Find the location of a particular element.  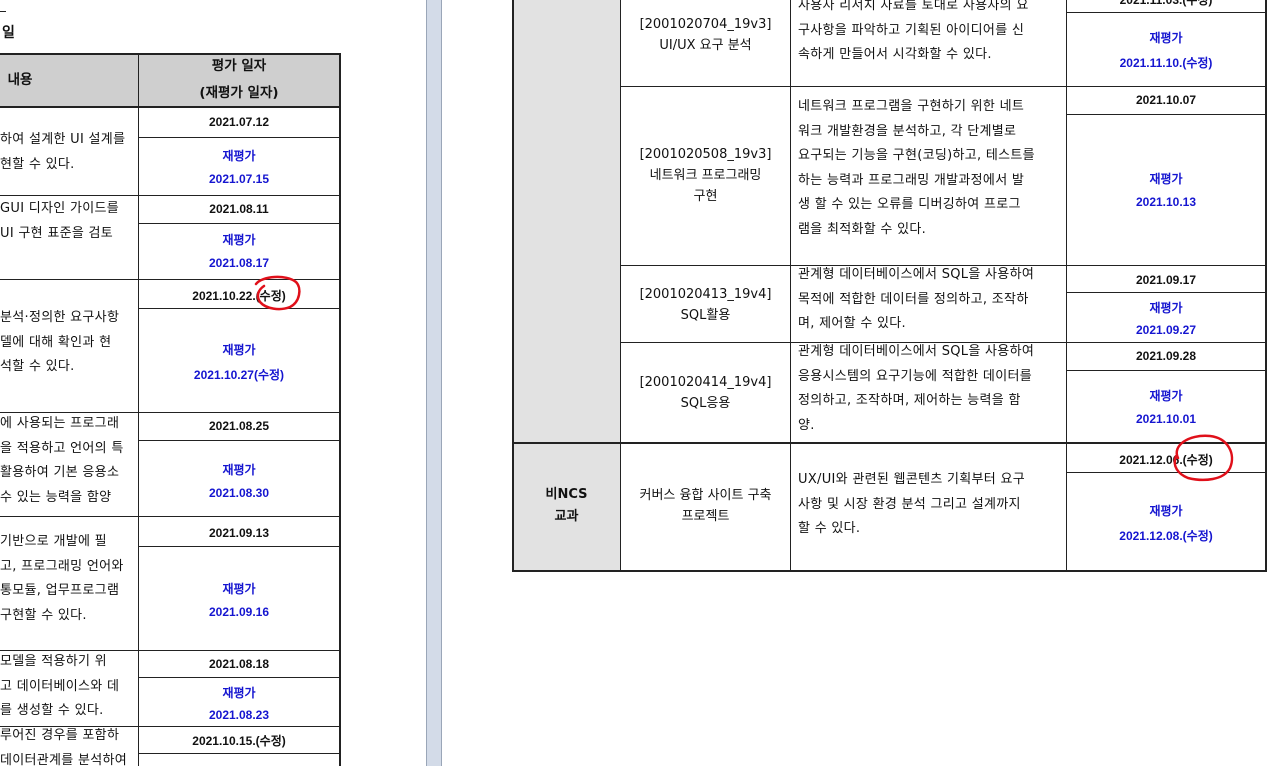

reeval-date: 2021.10.27(수정) is located at coordinates (239, 375).